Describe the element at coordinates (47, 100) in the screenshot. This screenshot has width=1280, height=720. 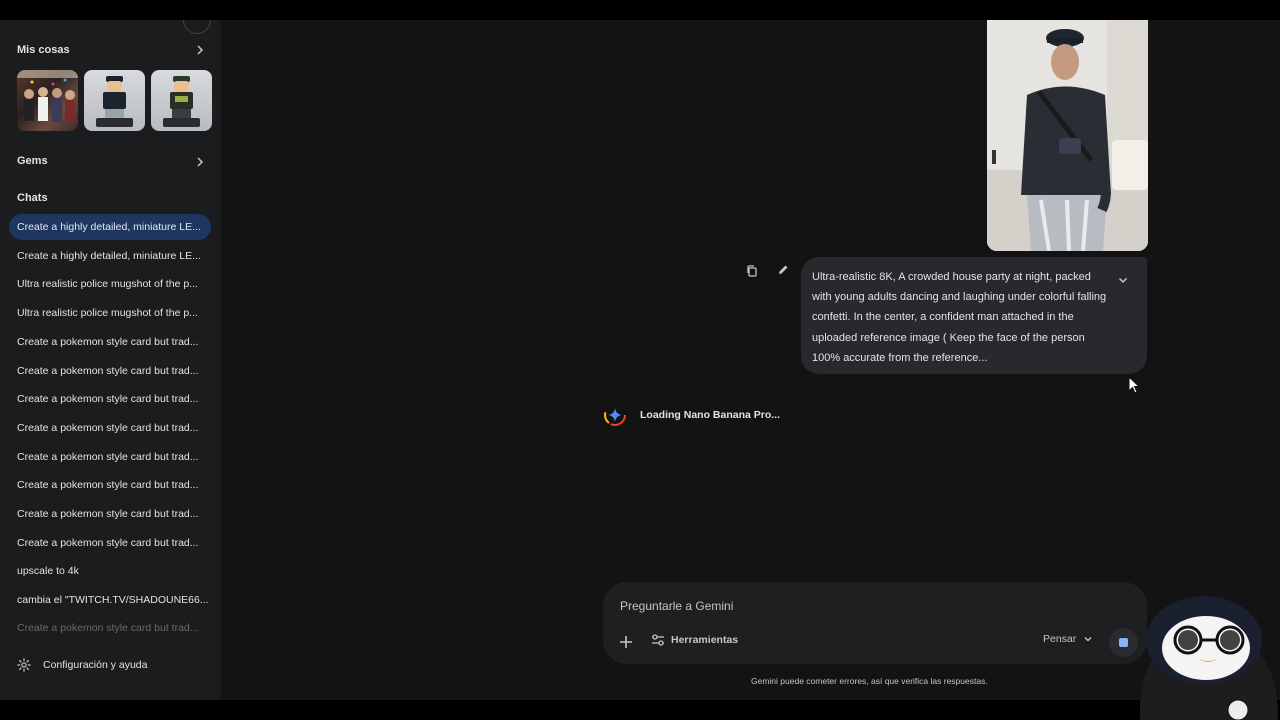
I see `thumbnail-party-image` at that location.